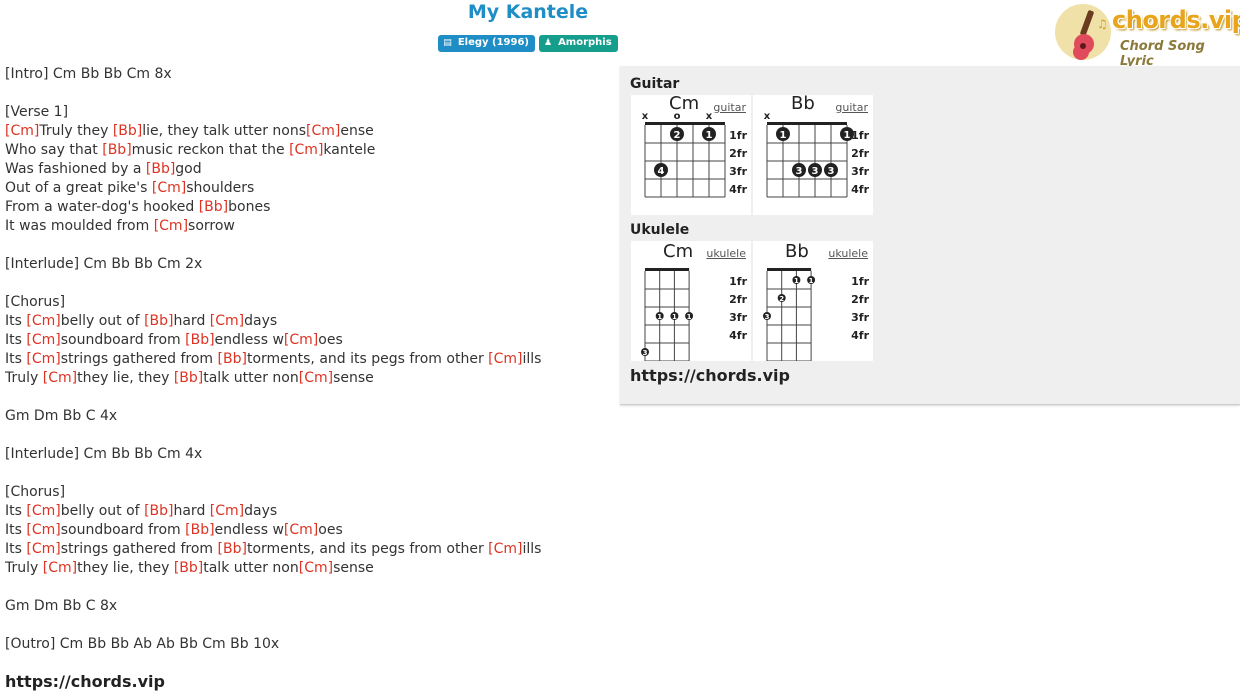  Describe the element at coordinates (104, 454) in the screenshot. I see `lyric-text: [Interlude] Cm Bb Bb Cm 4x` at that location.